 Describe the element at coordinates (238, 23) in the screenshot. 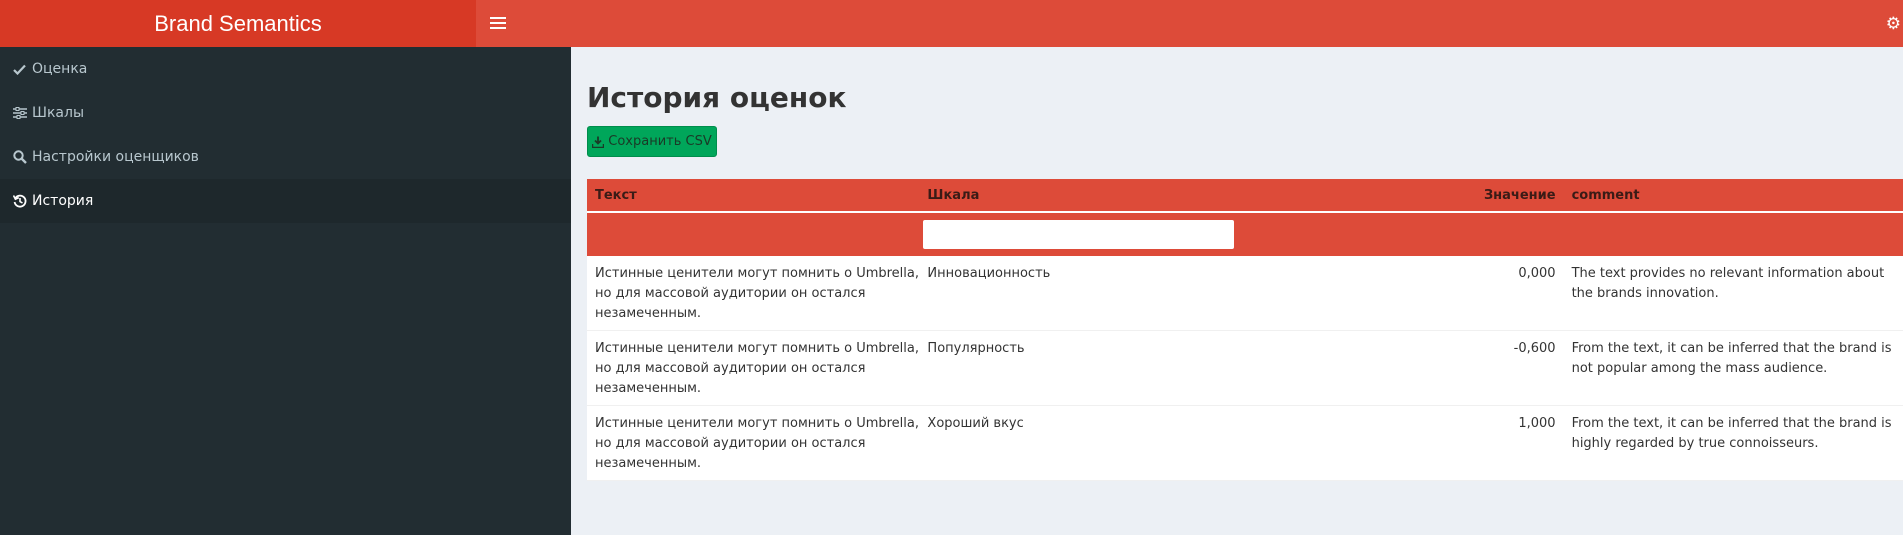

I see `app-logo: Brand Semantics` at that location.